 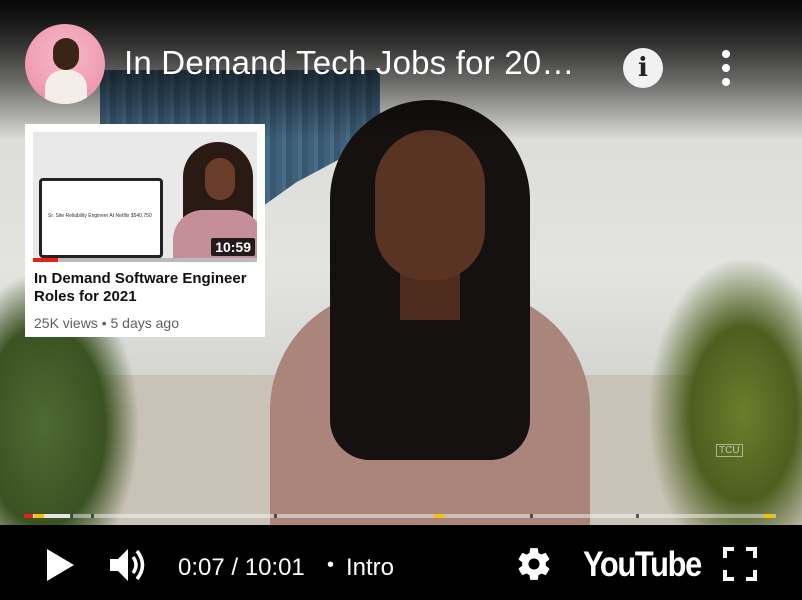 I want to click on channel-avatar, so click(x=65, y=64).